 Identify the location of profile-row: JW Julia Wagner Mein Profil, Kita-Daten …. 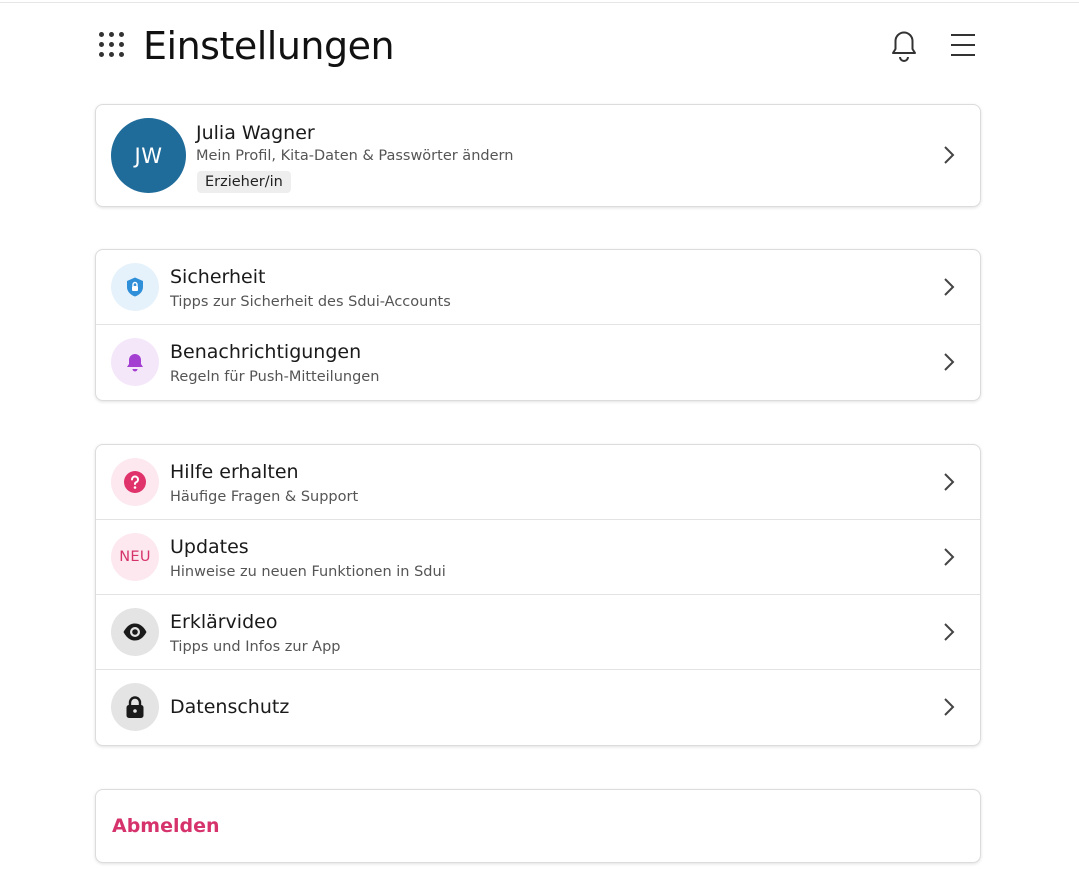
(538, 155).